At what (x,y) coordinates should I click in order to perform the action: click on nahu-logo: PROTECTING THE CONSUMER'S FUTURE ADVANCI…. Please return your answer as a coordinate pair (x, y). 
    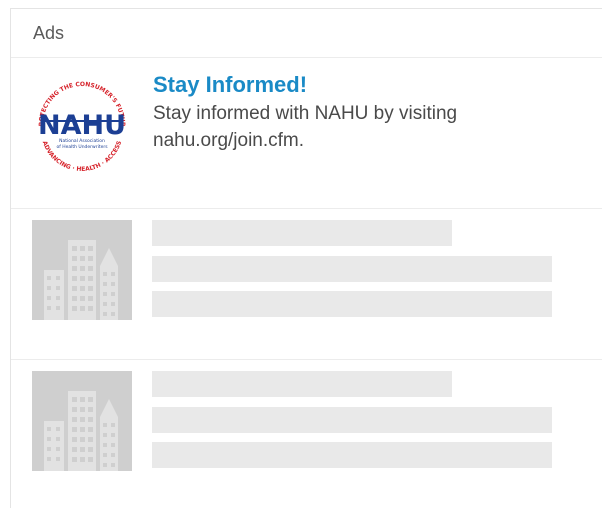
    Looking at the image, I should click on (81, 122).